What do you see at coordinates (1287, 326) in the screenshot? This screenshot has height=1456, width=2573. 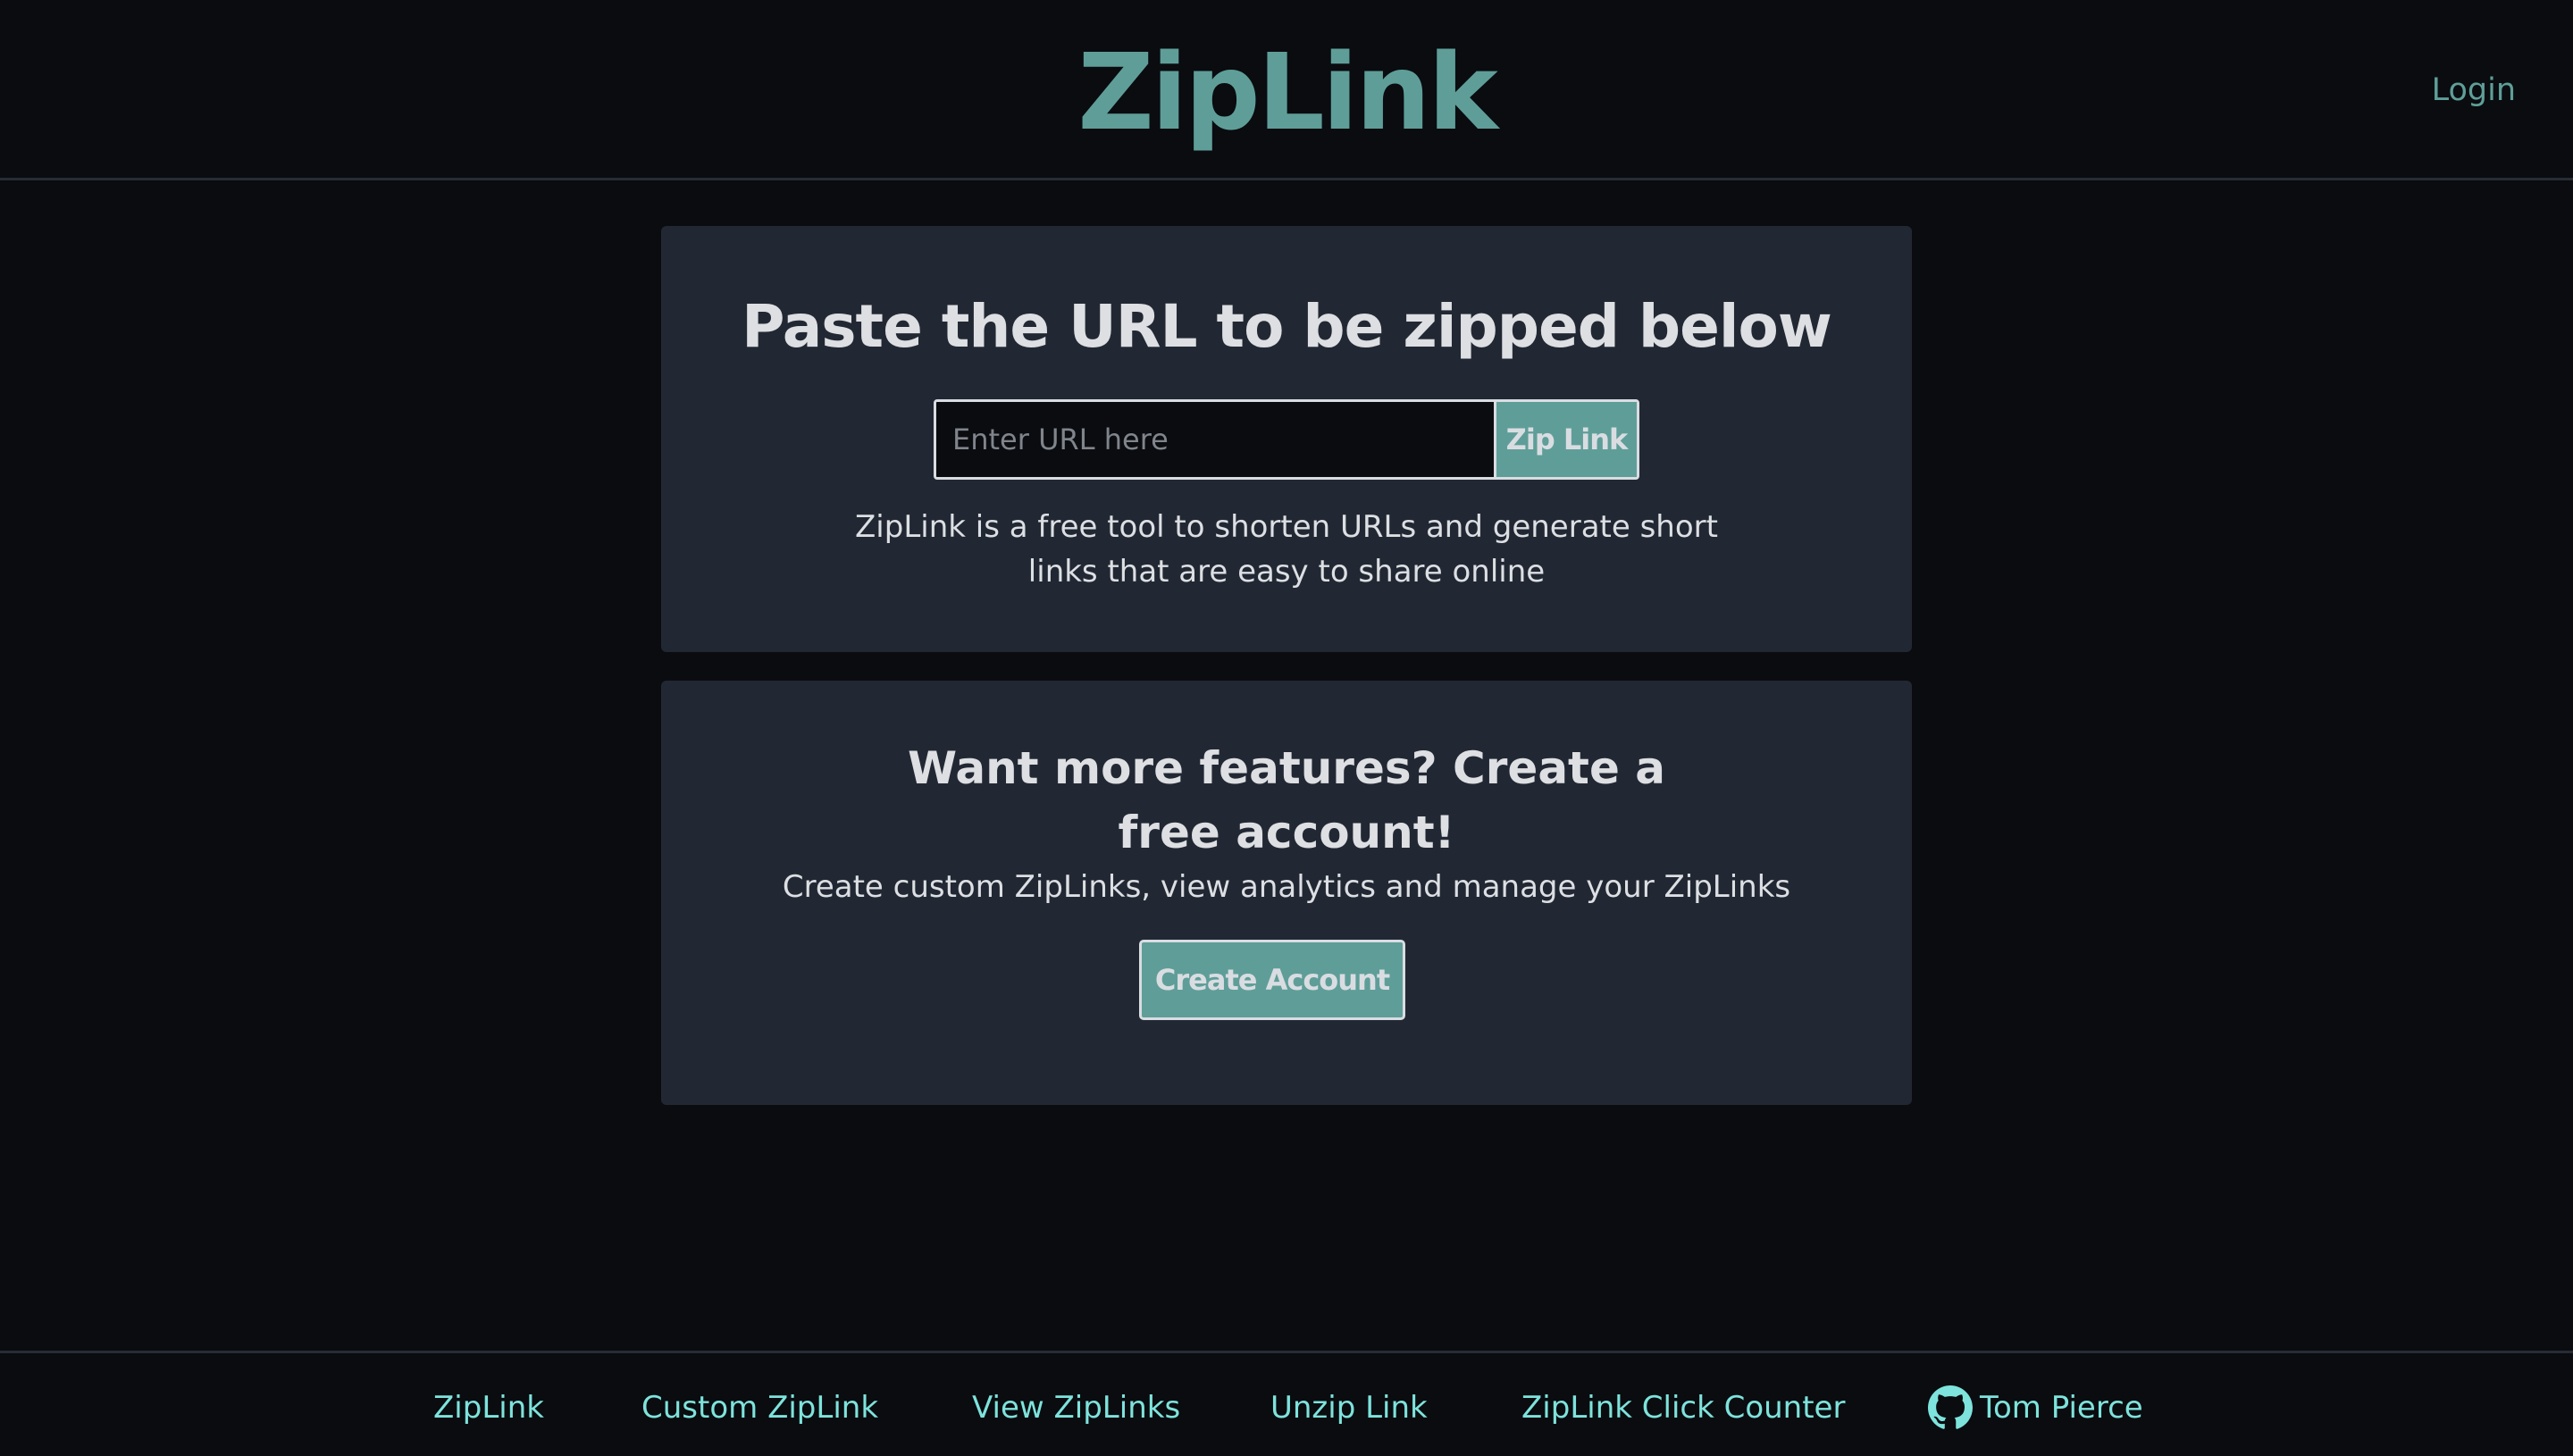 I see `hero-title: Paste the URL to be zipped below` at bounding box center [1287, 326].